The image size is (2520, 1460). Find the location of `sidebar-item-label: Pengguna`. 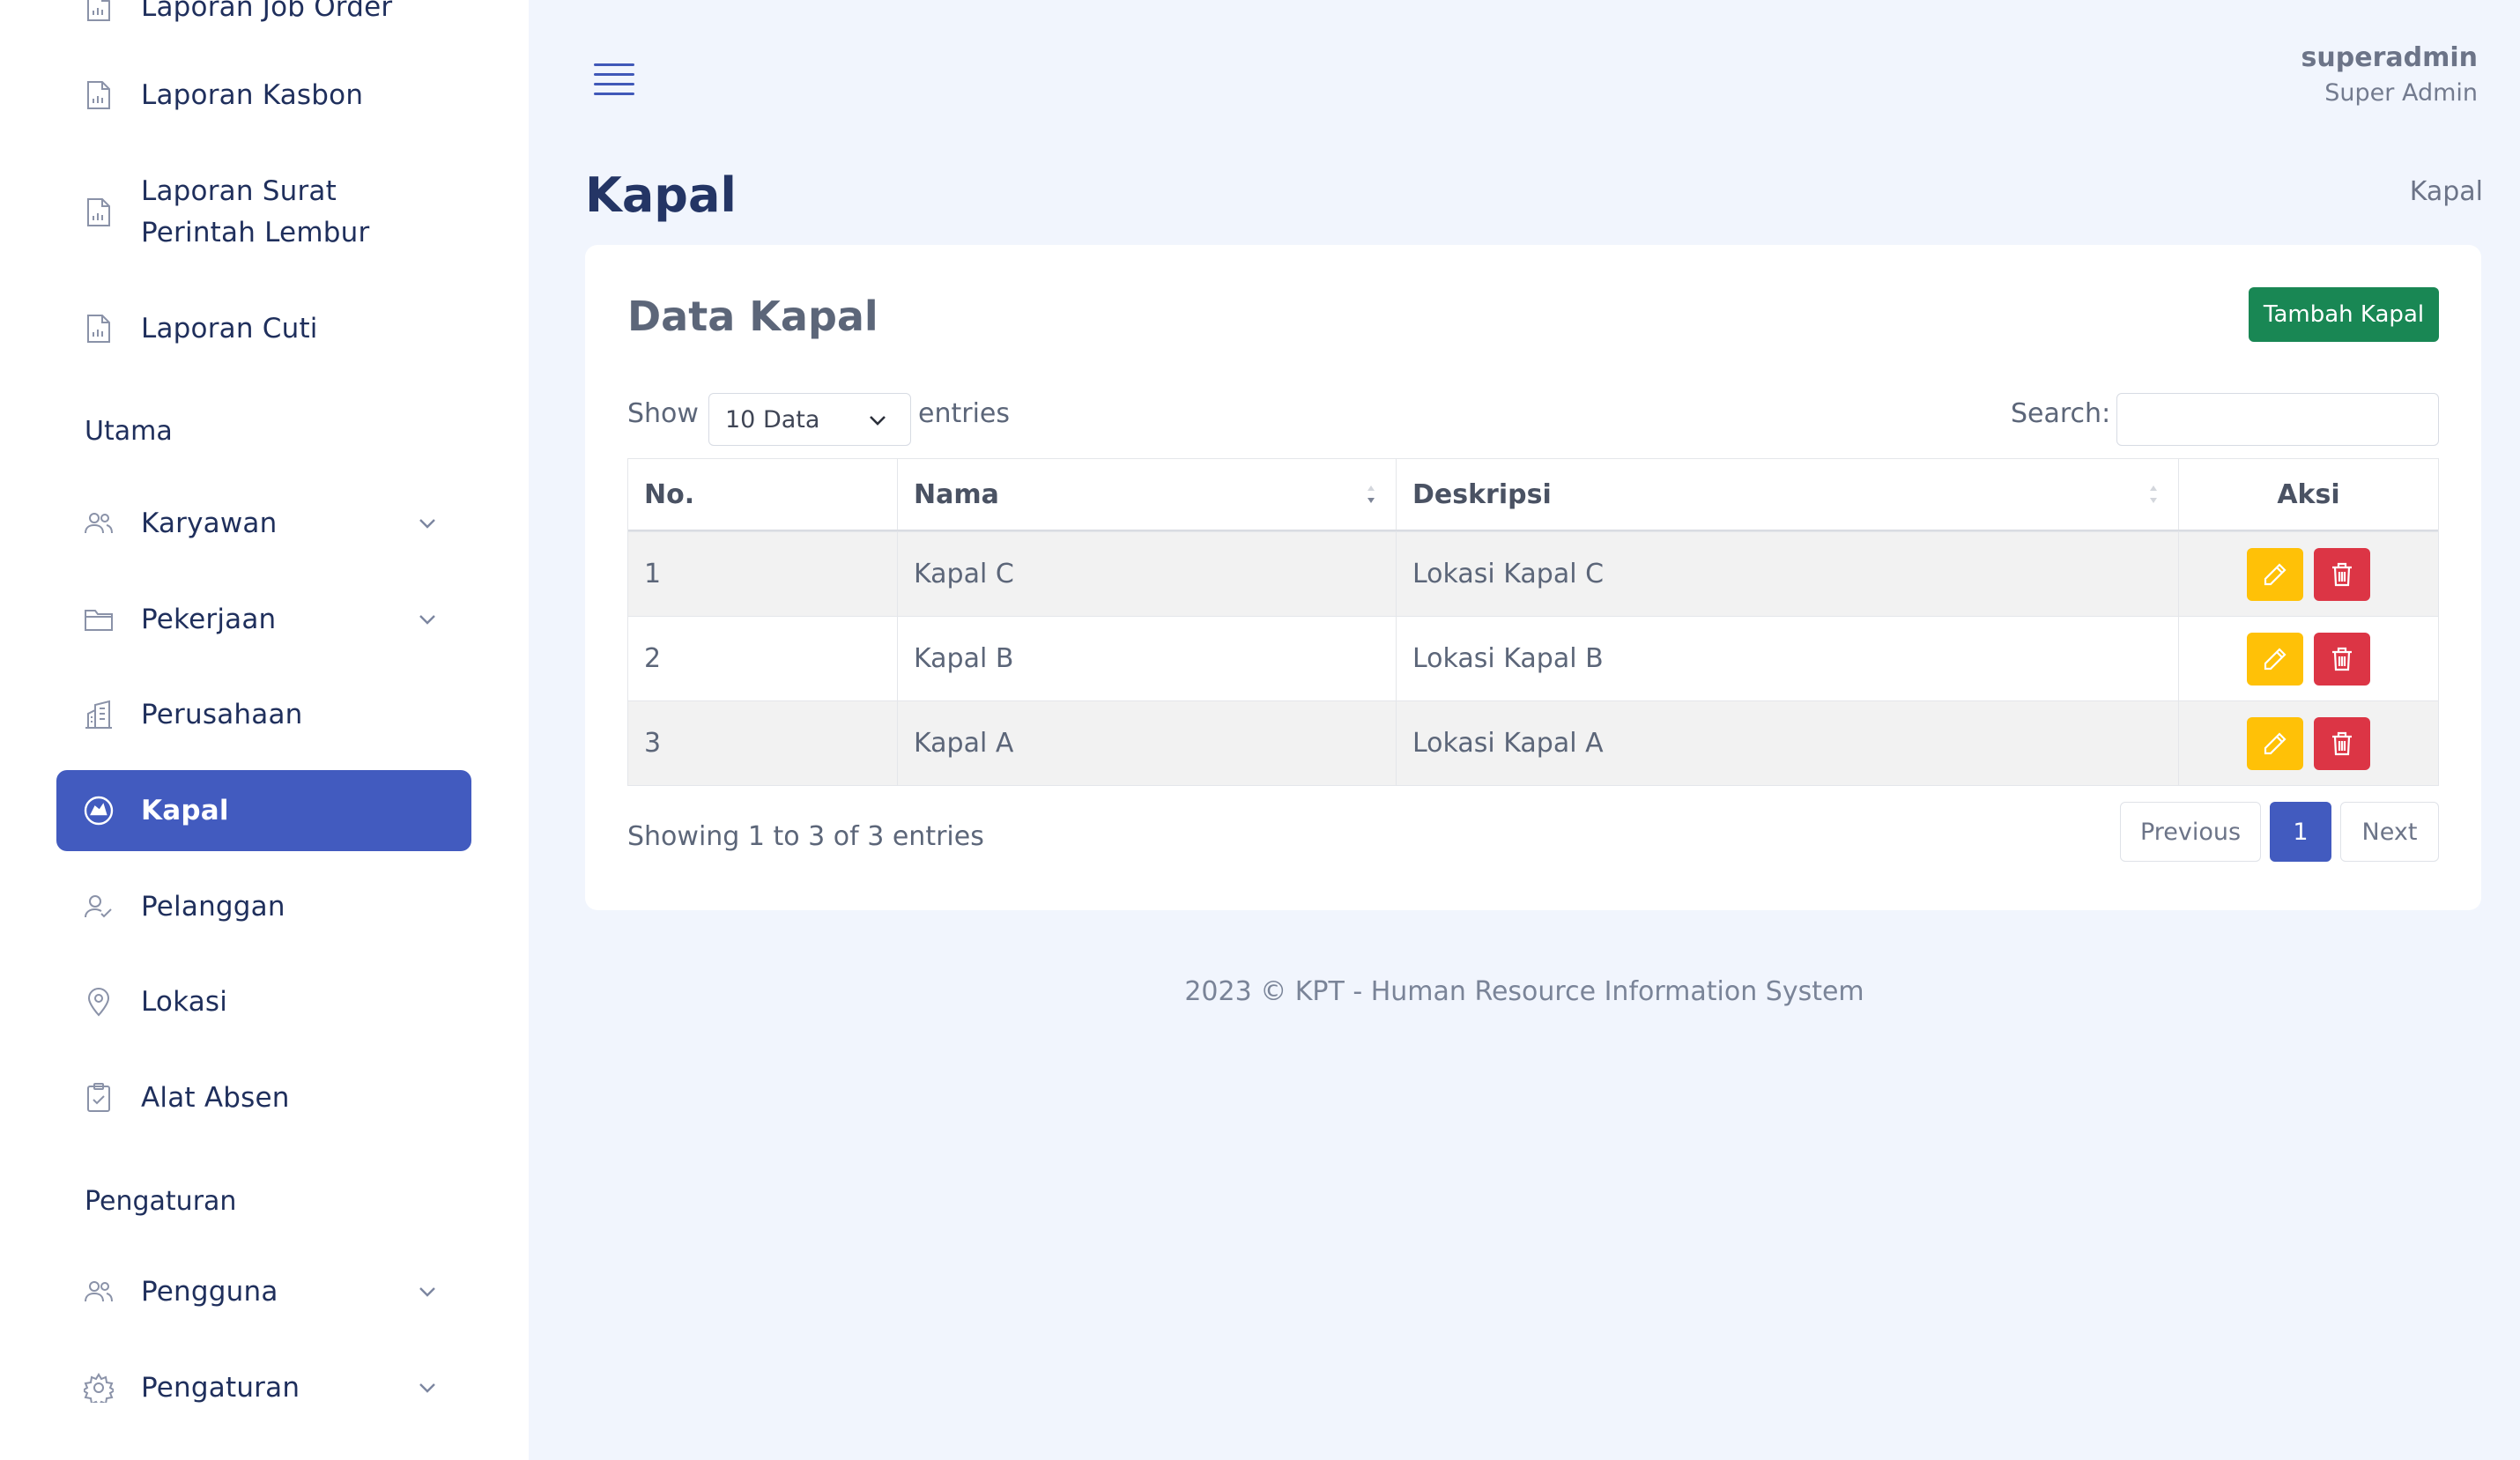

sidebar-item-label: Pengguna is located at coordinates (209, 1291).